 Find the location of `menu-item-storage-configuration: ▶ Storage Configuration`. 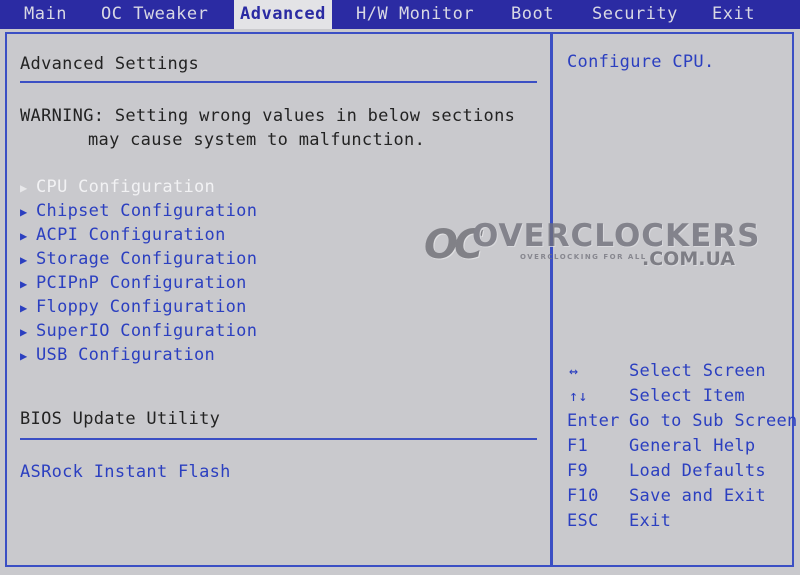

menu-item-storage-configuration: ▶ Storage Configuration is located at coordinates (138, 259).